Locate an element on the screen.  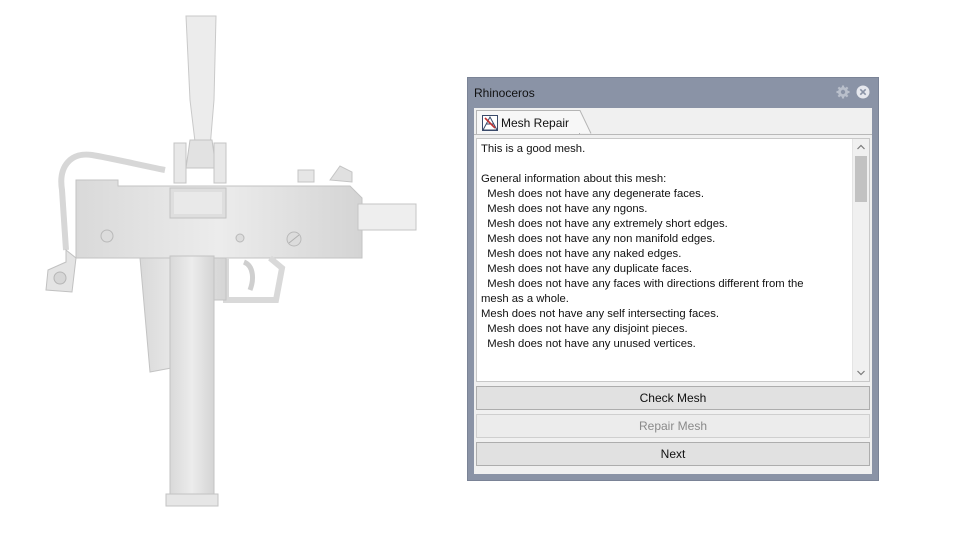
mesh-repair-icon is located at coordinates (490, 123).